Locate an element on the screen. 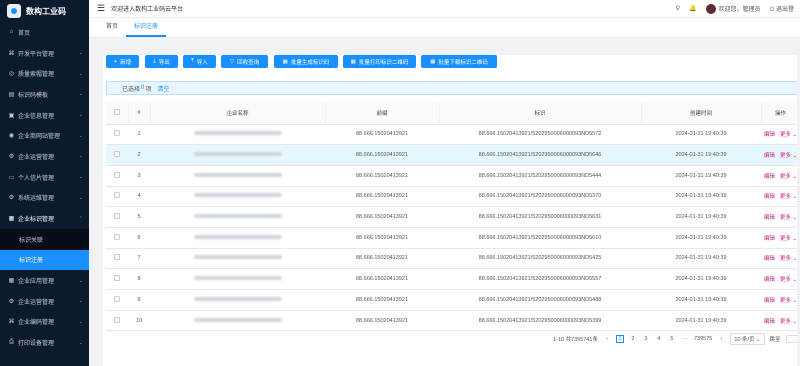 The height and width of the screenshot is (366, 800). reset-query-button: ▽ 回收查询 is located at coordinates (244, 61).